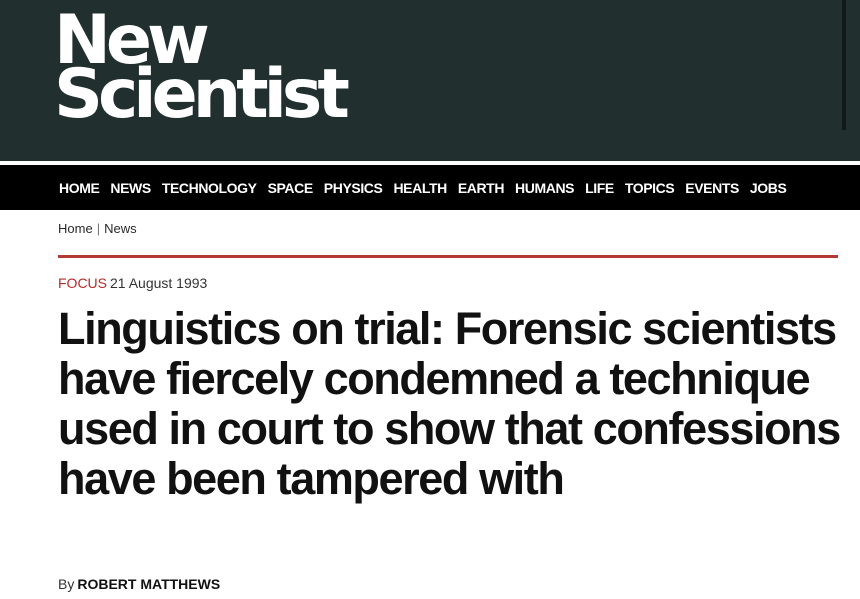  What do you see at coordinates (420, 188) in the screenshot?
I see `nav-item-health: HEALTH` at bounding box center [420, 188].